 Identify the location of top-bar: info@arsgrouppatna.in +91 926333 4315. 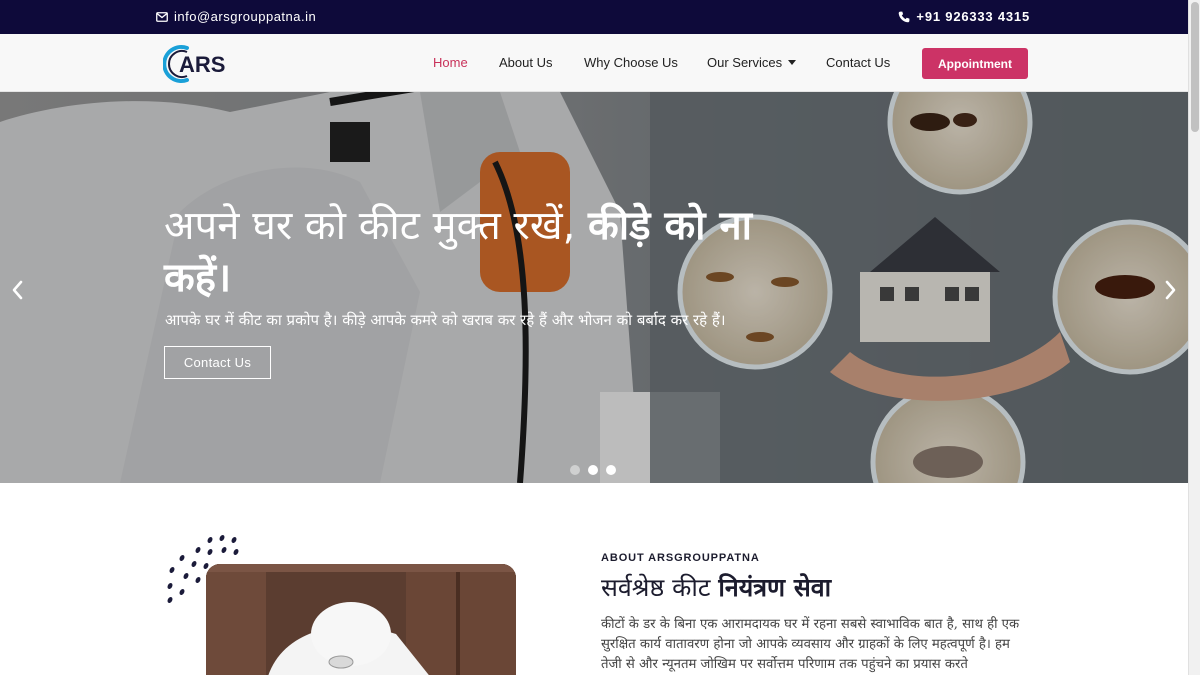
(594, 17).